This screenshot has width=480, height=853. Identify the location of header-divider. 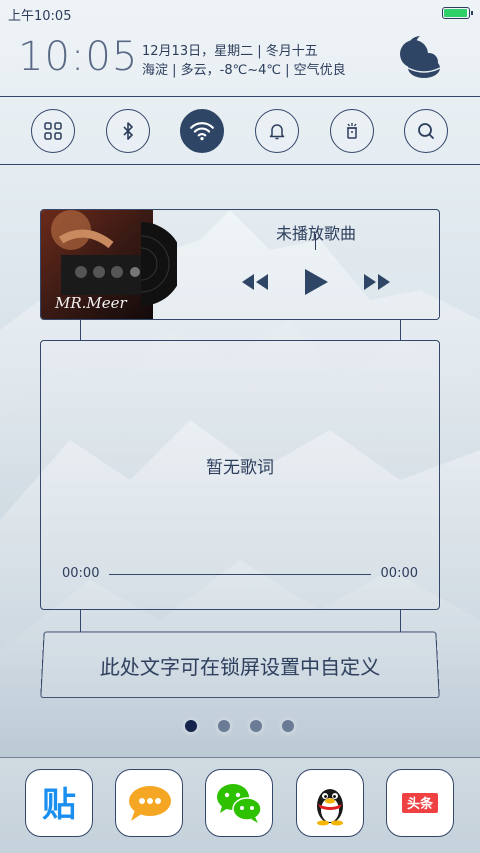
(240, 96).